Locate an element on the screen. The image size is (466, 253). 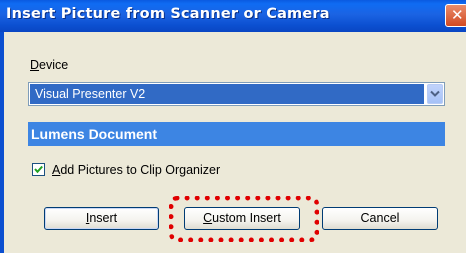
window-frame-left is located at coordinates (2, 142).